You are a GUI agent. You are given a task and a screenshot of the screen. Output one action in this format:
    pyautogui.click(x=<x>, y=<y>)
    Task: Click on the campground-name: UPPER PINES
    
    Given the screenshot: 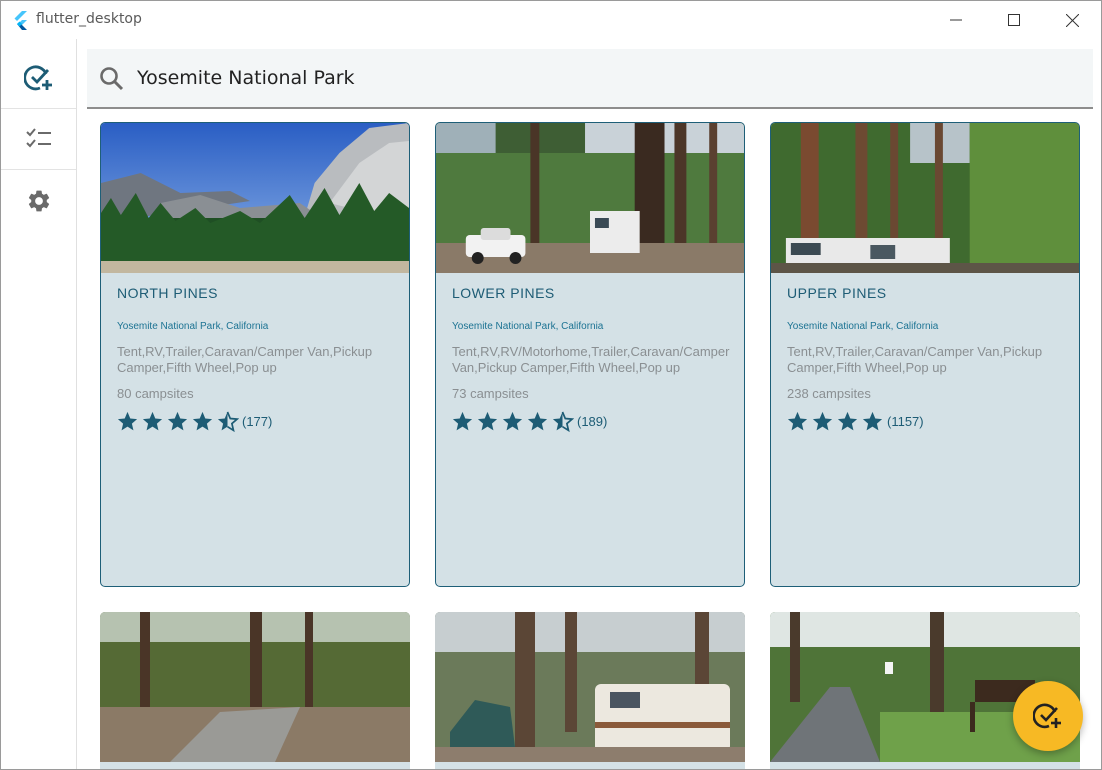 What is the action you would take?
    pyautogui.click(x=837, y=293)
    